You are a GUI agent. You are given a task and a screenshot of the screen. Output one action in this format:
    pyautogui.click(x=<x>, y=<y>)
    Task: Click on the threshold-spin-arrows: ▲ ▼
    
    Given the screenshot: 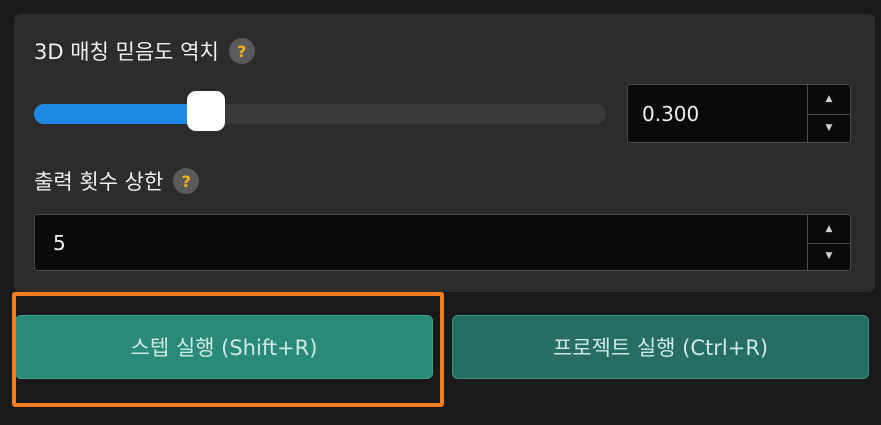 What is the action you would take?
    pyautogui.click(x=828, y=113)
    